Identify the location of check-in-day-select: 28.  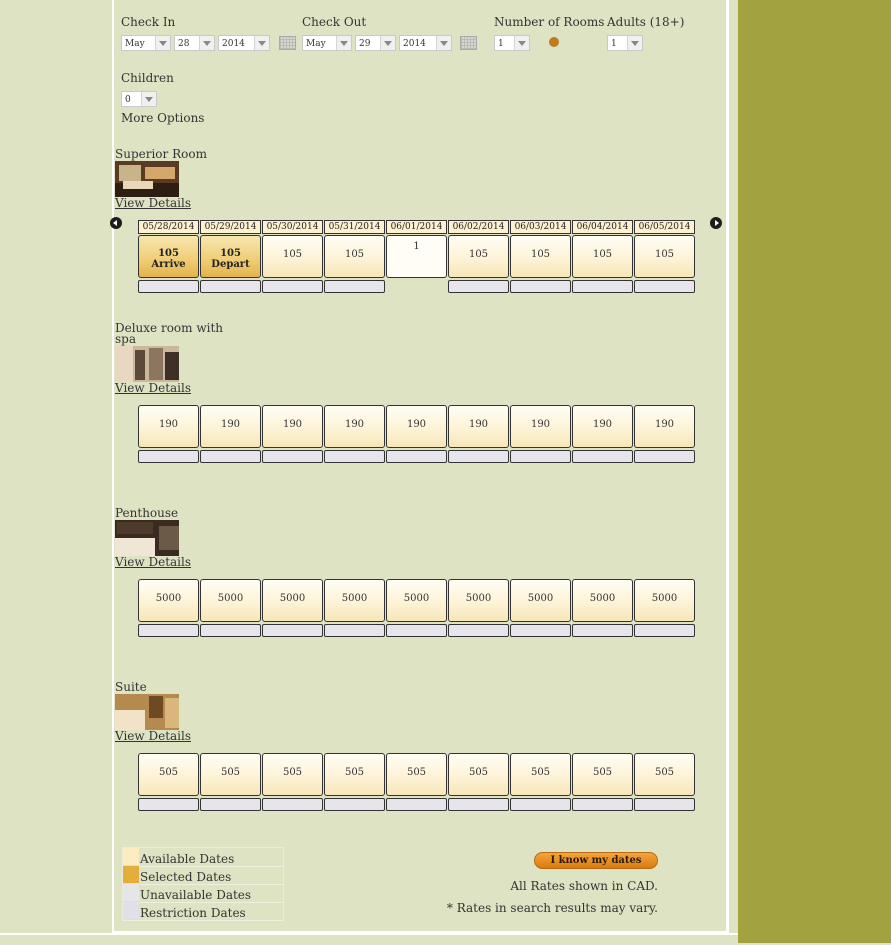
(194, 43).